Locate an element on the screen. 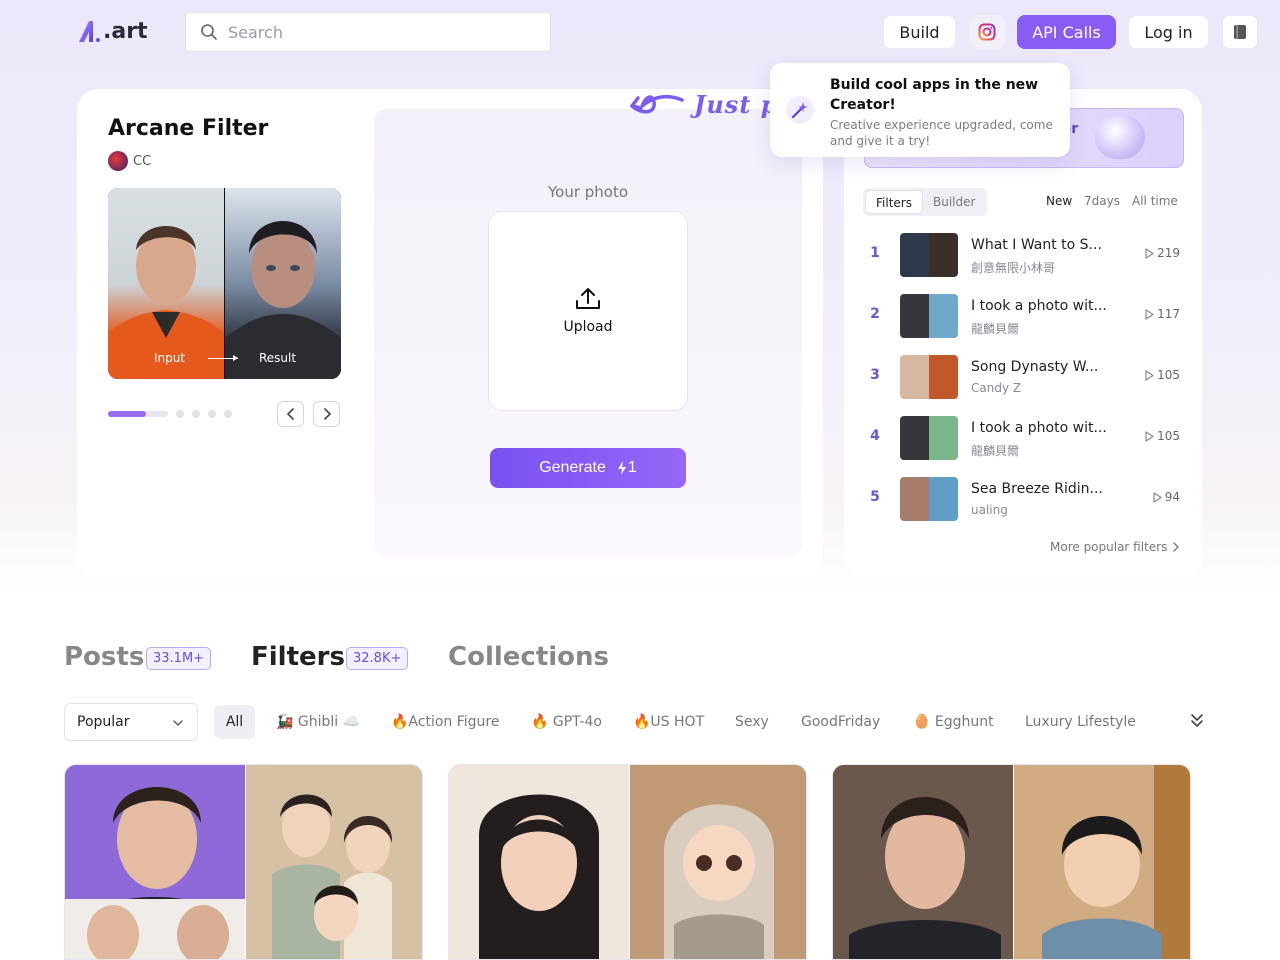 The width and height of the screenshot is (1280, 960). generate-button: Generate 1 is located at coordinates (588, 468).